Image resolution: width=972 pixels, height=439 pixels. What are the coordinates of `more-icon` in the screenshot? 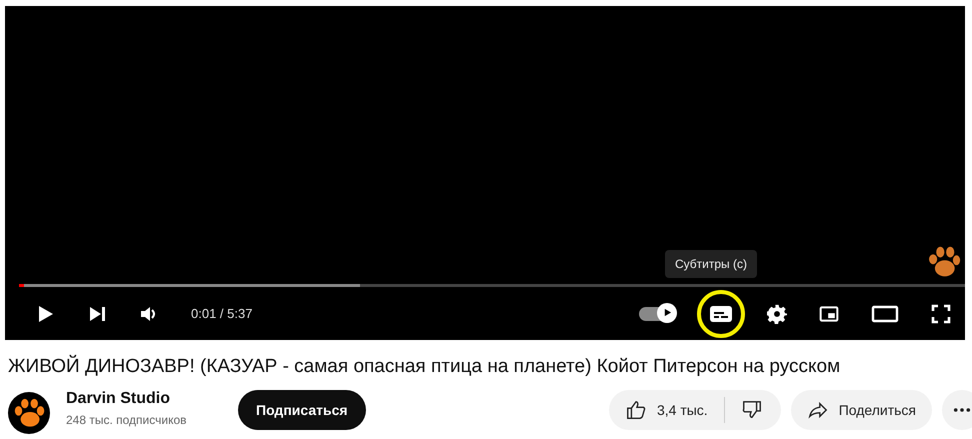 It's located at (962, 410).